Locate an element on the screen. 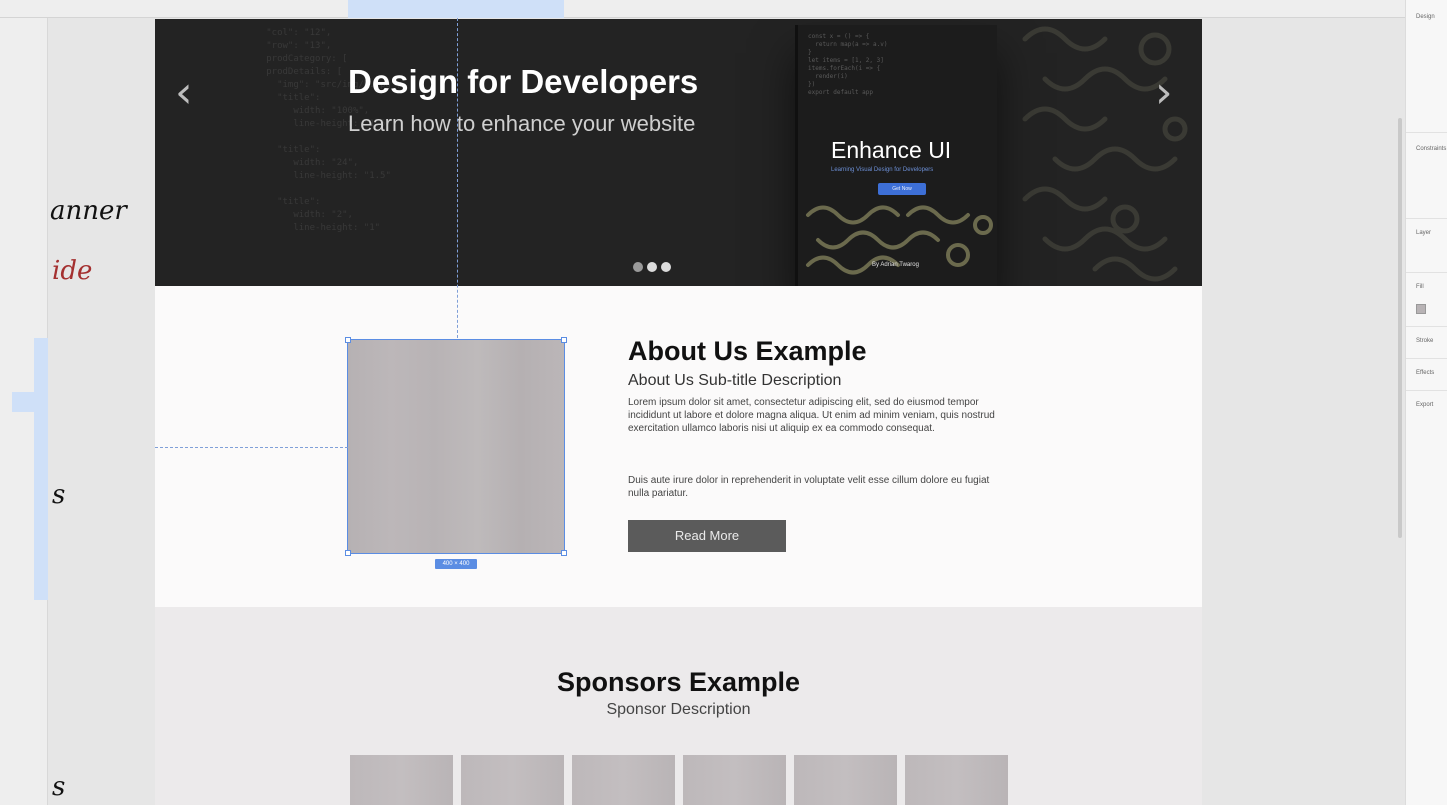 The image size is (1447, 805). carousel-next-arrow: › is located at coordinates (1164, 92).